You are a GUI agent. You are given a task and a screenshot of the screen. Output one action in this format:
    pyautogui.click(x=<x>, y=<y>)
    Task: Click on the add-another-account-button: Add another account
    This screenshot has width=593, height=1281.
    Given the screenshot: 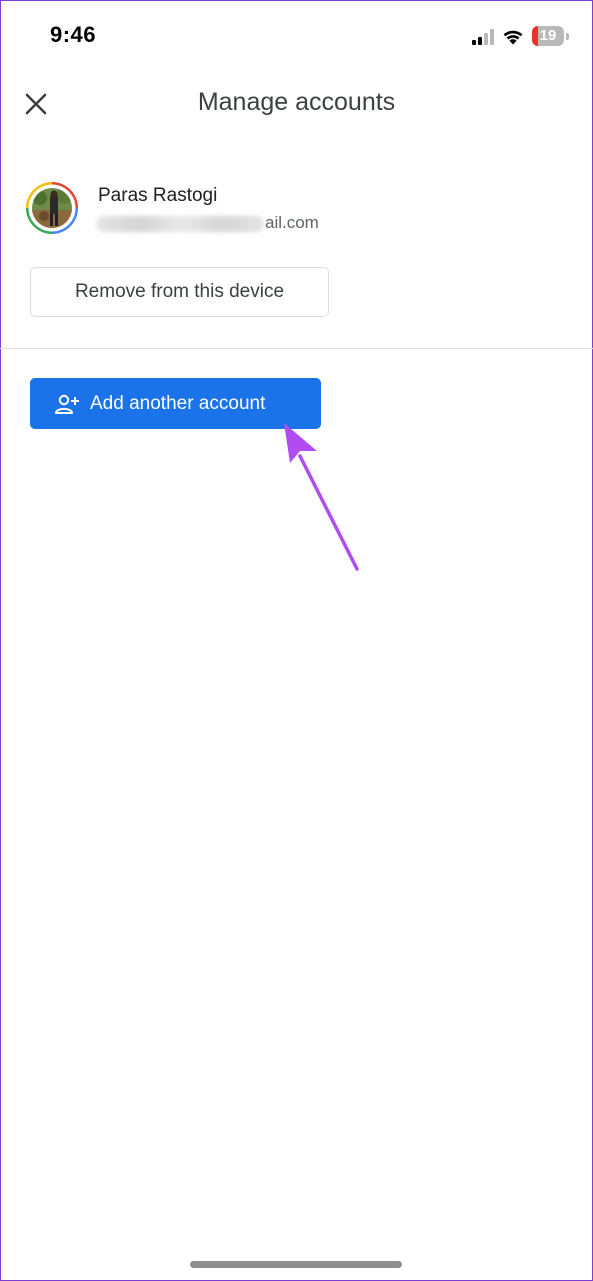 What is the action you would take?
    pyautogui.click(x=175, y=403)
    